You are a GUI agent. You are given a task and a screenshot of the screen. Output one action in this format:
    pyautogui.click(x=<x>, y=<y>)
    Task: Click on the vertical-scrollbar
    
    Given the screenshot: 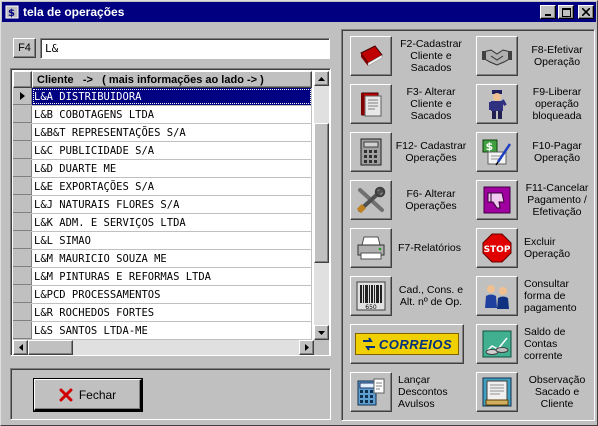 What is the action you would take?
    pyautogui.click(x=321, y=205)
    